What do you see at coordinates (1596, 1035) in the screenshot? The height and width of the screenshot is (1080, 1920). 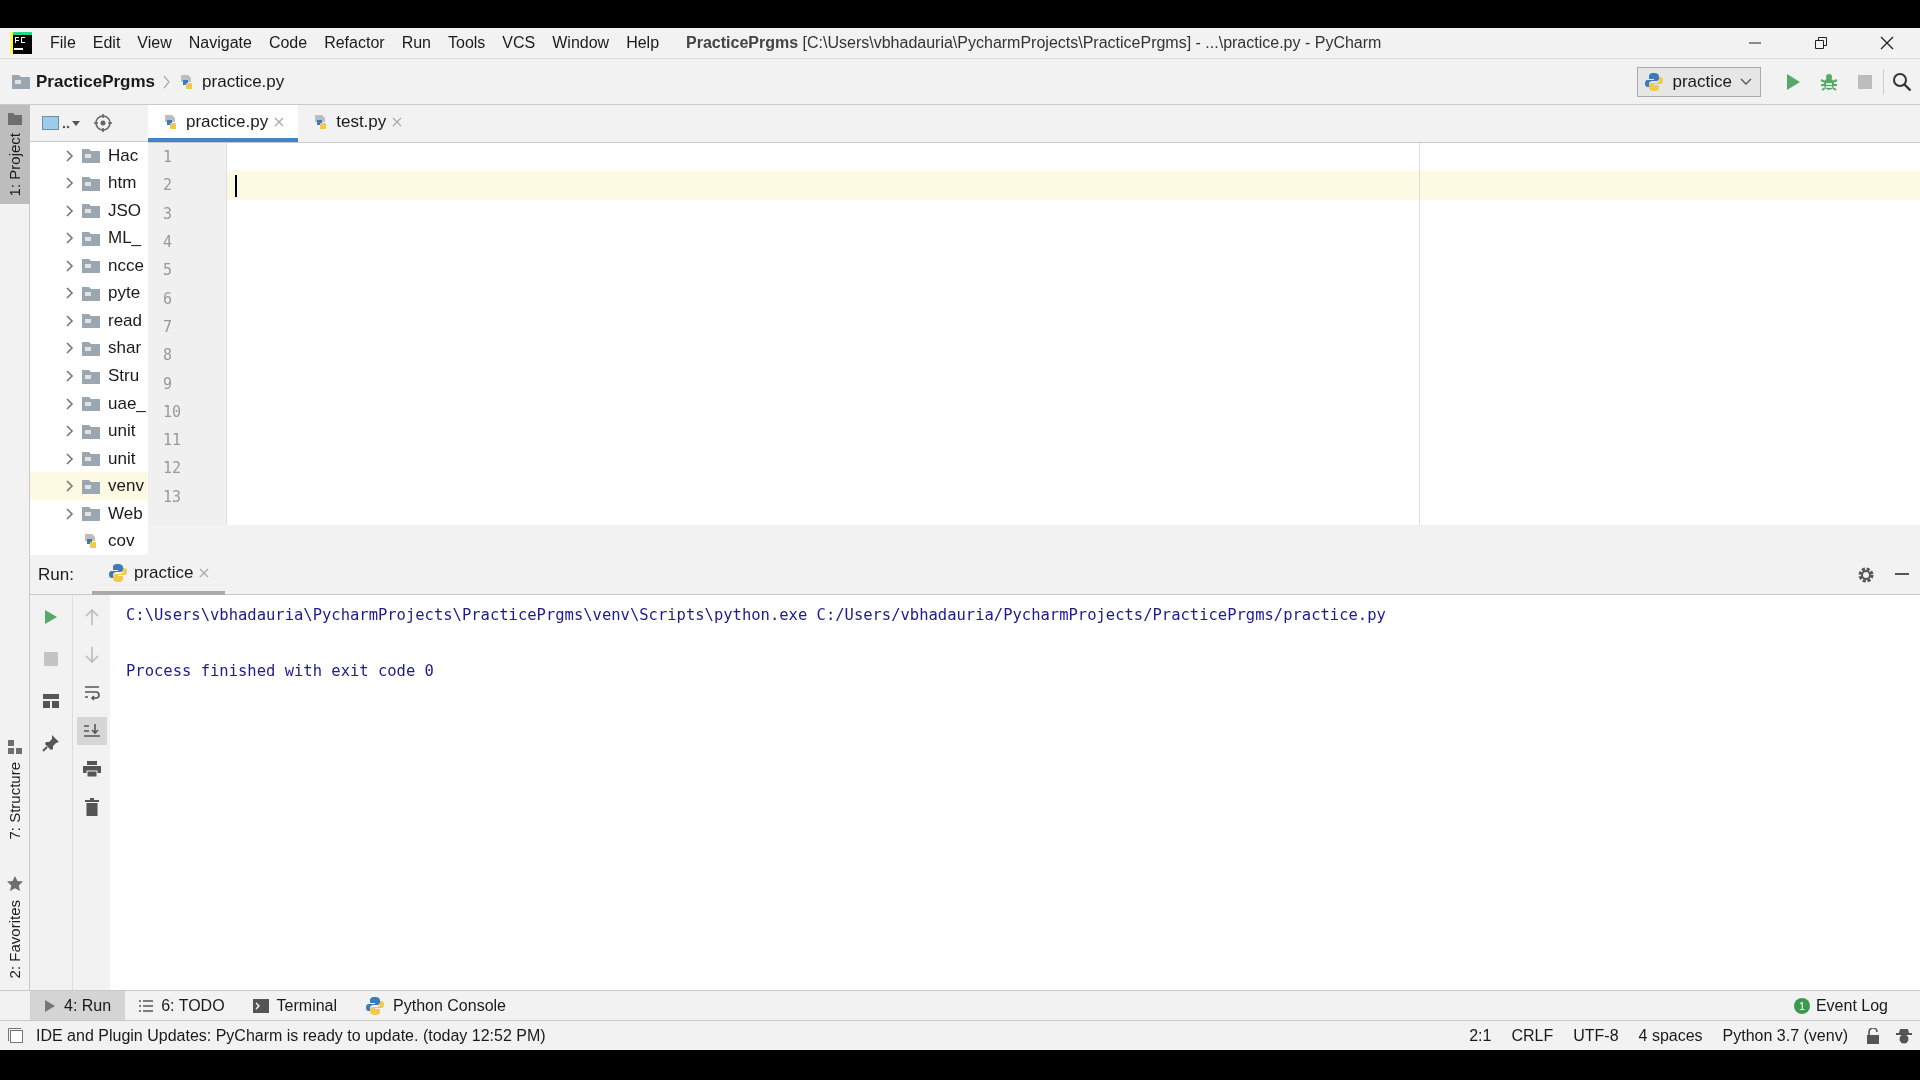 I see `status-item: UTF-8` at bounding box center [1596, 1035].